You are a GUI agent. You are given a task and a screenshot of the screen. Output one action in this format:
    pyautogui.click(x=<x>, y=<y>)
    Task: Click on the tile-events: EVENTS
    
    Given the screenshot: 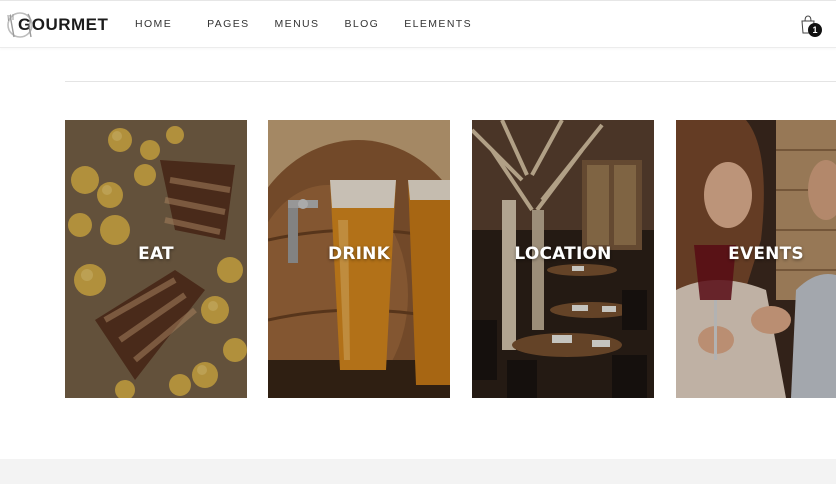 What is the action you would take?
    pyautogui.click(x=756, y=259)
    